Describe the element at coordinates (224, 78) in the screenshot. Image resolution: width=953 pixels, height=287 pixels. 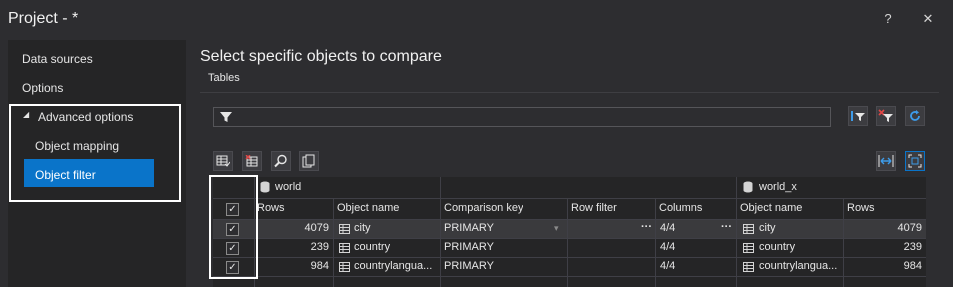
I see `tab-tables: Tables` at that location.